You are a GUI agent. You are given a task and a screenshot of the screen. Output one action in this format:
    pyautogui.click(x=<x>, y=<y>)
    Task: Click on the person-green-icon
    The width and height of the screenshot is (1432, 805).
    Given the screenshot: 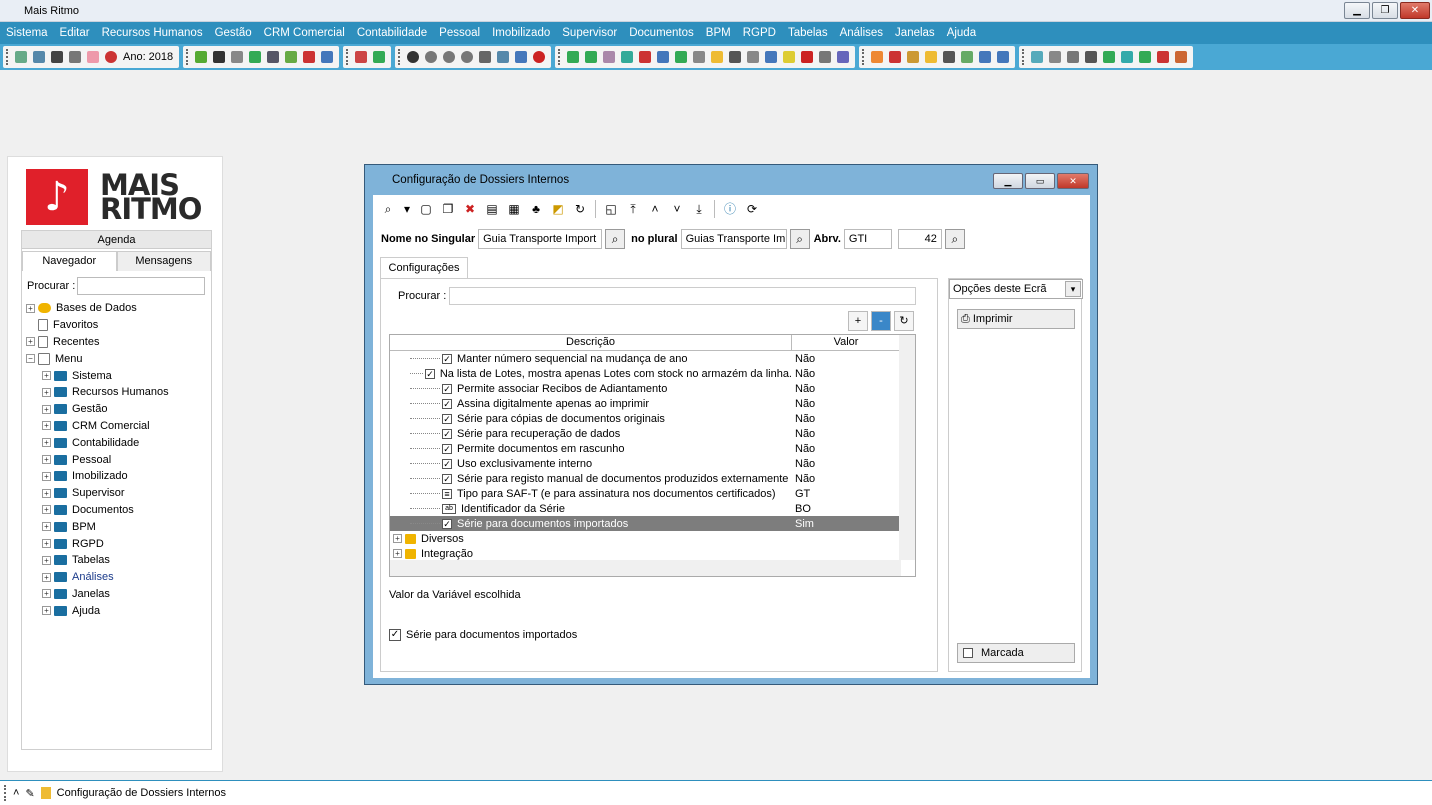 What is the action you would take?
    pyautogui.click(x=591, y=57)
    